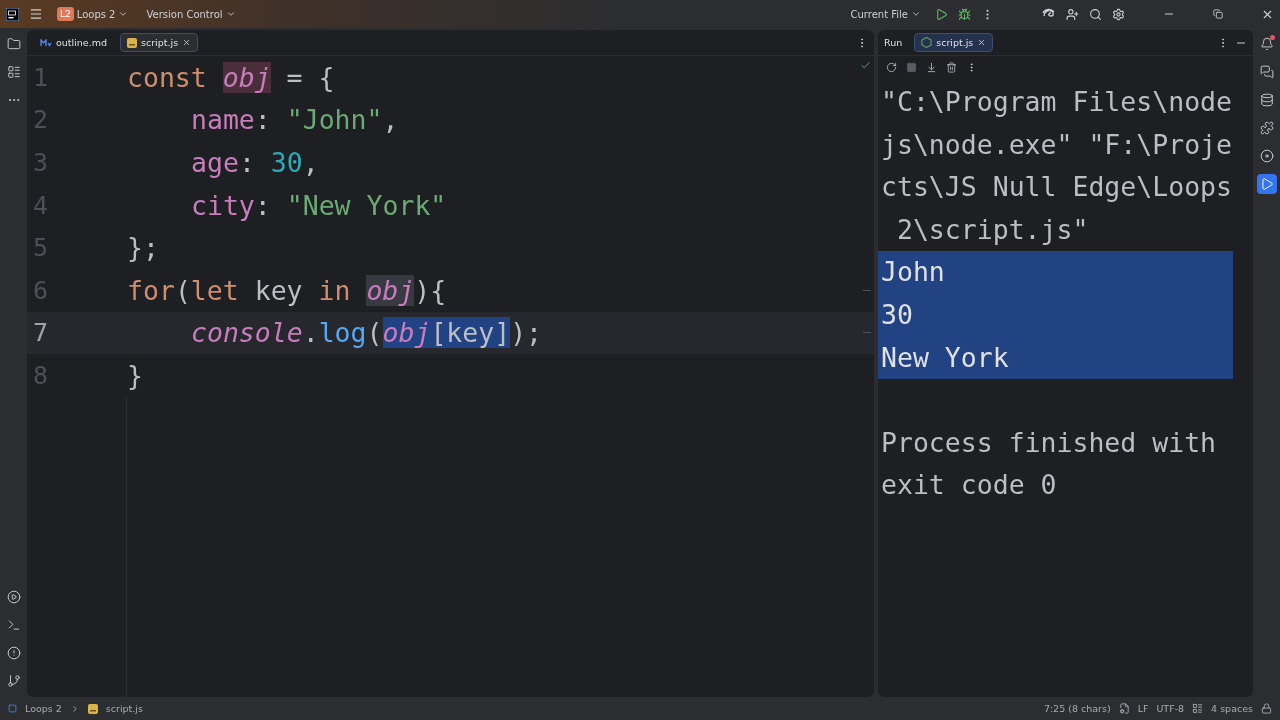  I want to click on editor-tab: outline.md, so click(73, 42).